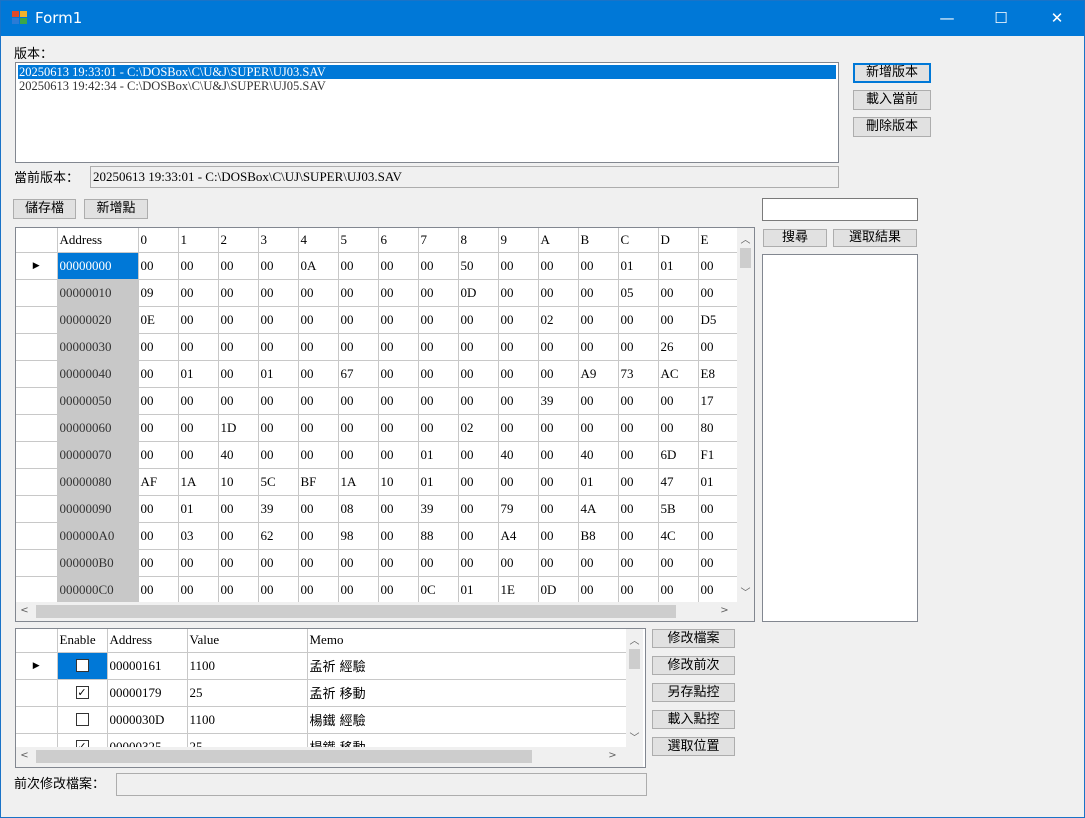  What do you see at coordinates (82, 692) in the screenshot?
I see `enable-checkbox-checked: ✓` at bounding box center [82, 692].